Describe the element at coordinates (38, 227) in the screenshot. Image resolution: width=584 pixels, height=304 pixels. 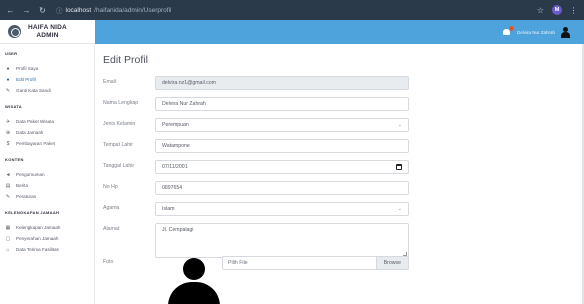
I see `sidebar-item-label: Kelengkapan Jamaah` at that location.